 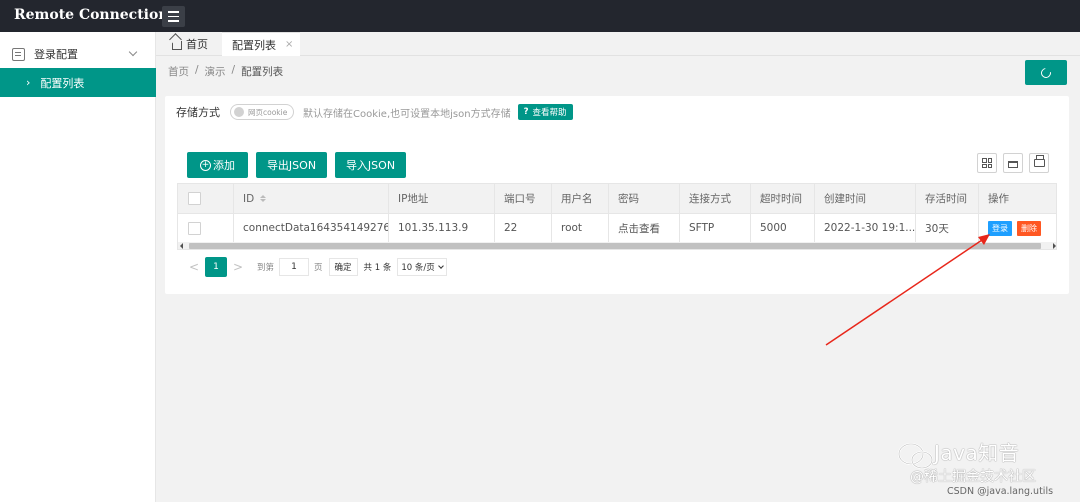 I want to click on page-number-input: 1, so click(x=294, y=267).